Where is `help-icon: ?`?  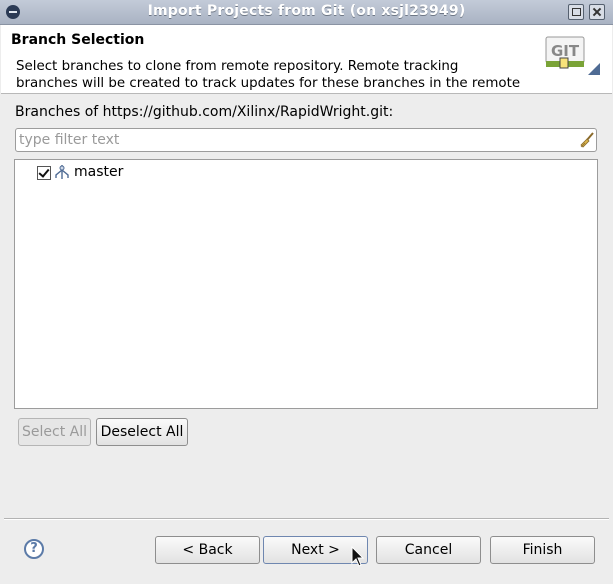 help-icon: ? is located at coordinates (34, 549).